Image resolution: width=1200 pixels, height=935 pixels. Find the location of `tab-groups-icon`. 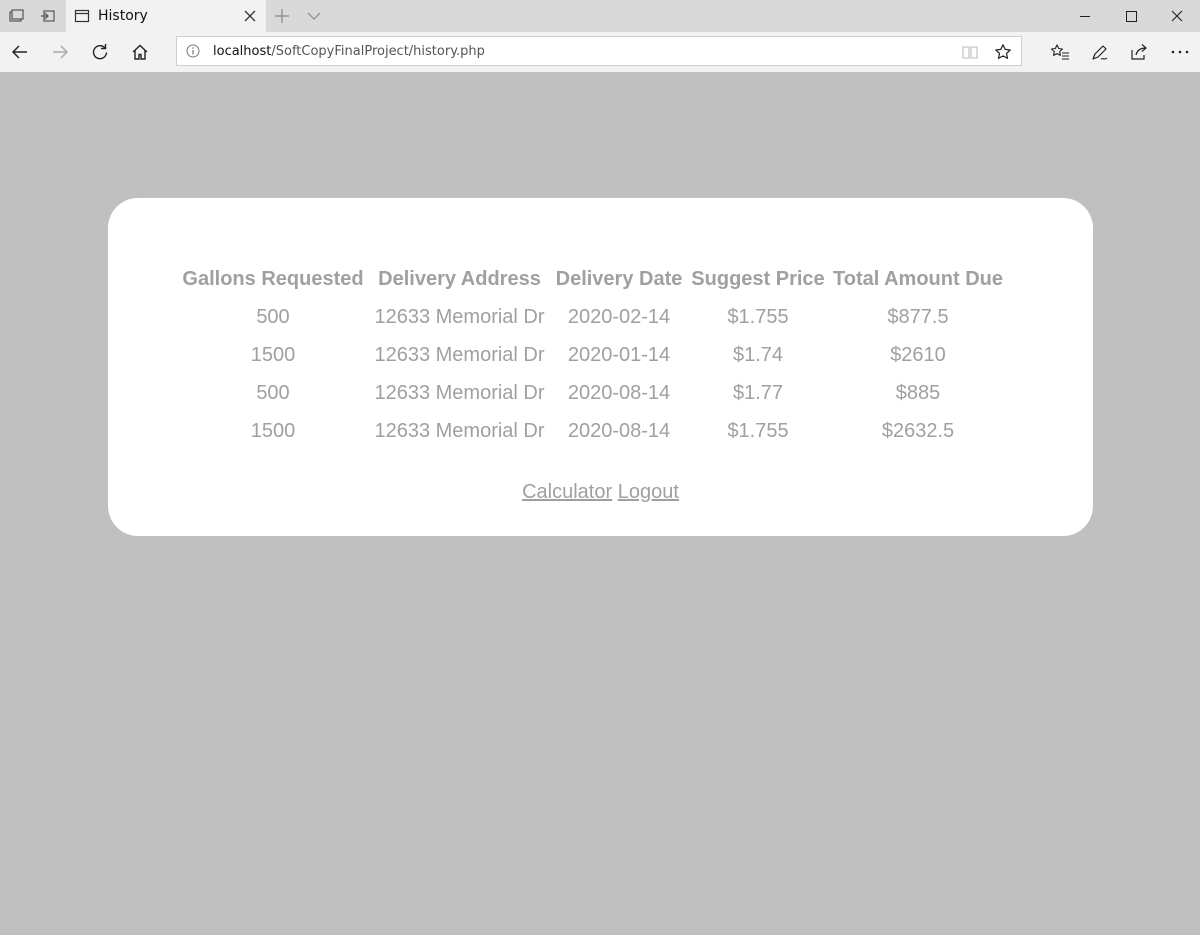

tab-groups-icon is located at coordinates (16, 16).